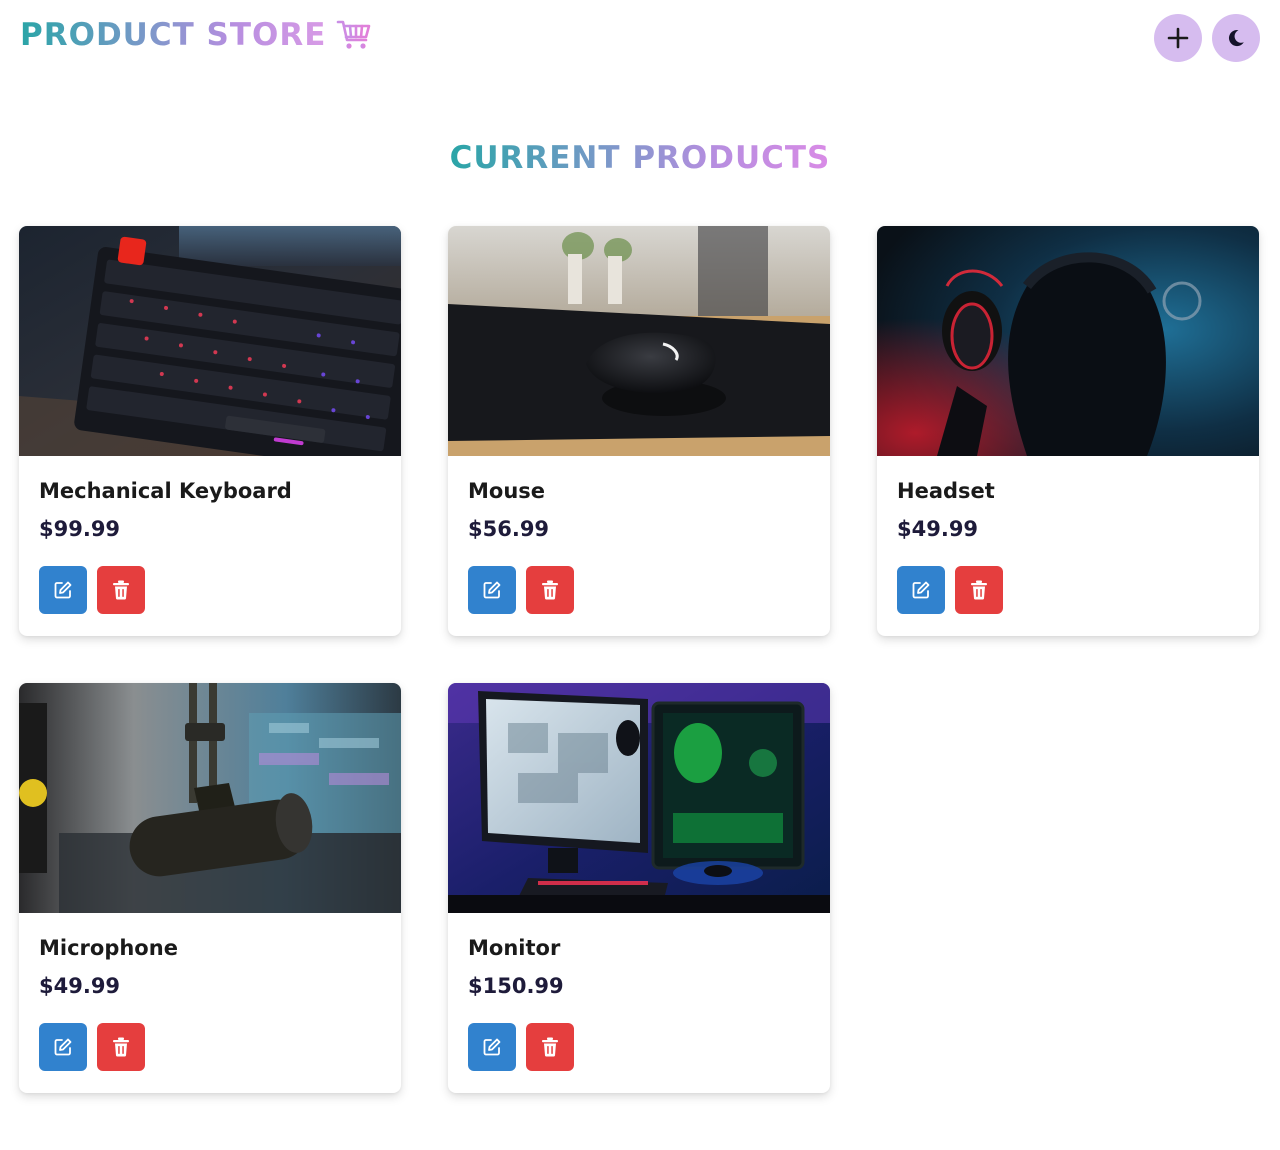 This screenshot has width=1280, height=1150. What do you see at coordinates (639, 992) in the screenshot?
I see `card-body: Monitor $150.99` at bounding box center [639, 992].